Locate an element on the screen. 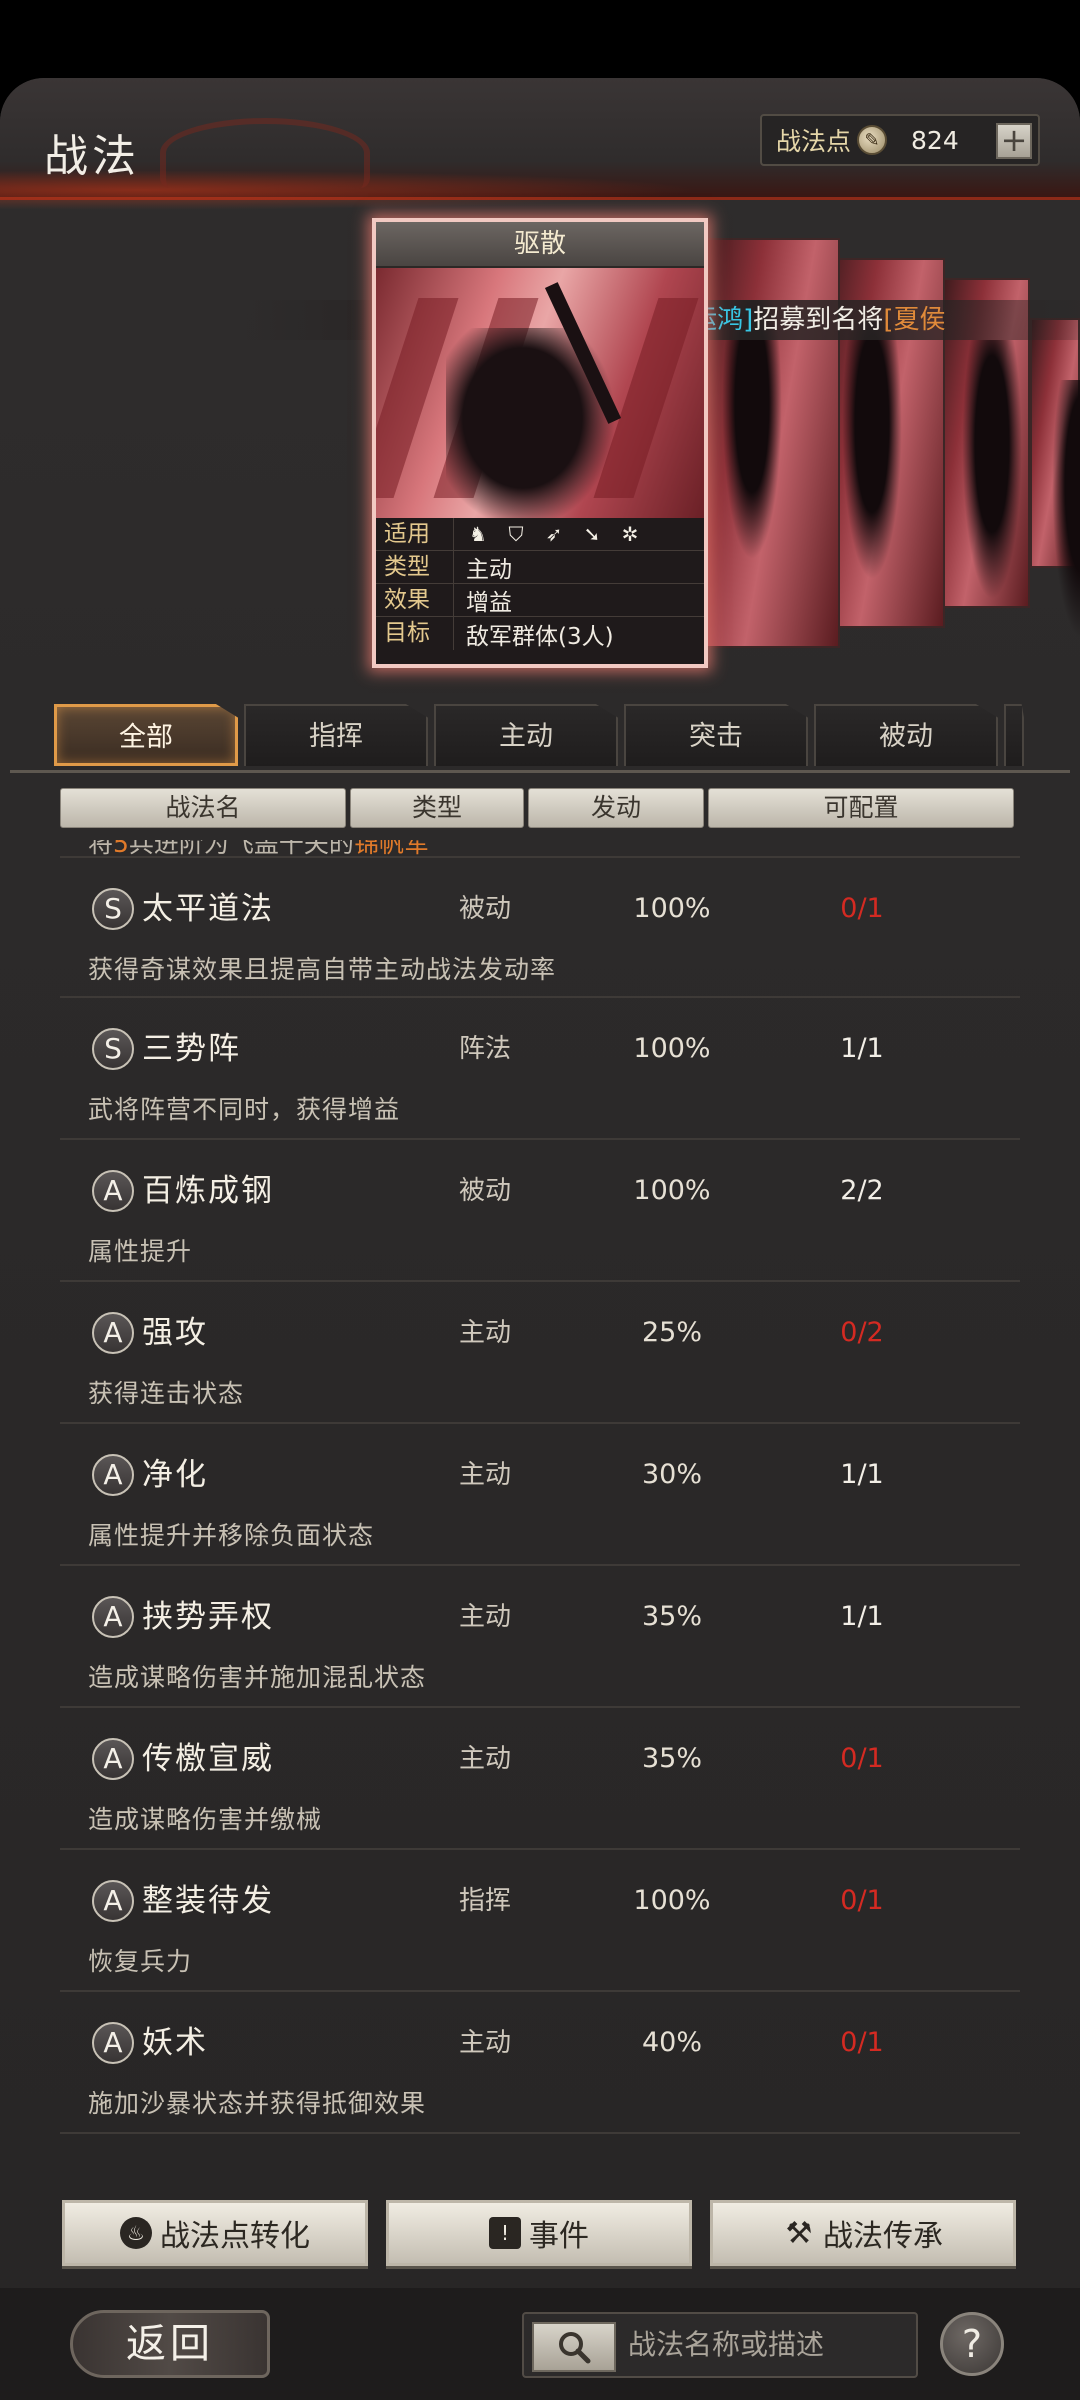 The height and width of the screenshot is (2400, 1080). list-item: S 三势阵 阵法 100% 1/1 武将阵营不同时，获得增益 is located at coordinates (540, 1069).